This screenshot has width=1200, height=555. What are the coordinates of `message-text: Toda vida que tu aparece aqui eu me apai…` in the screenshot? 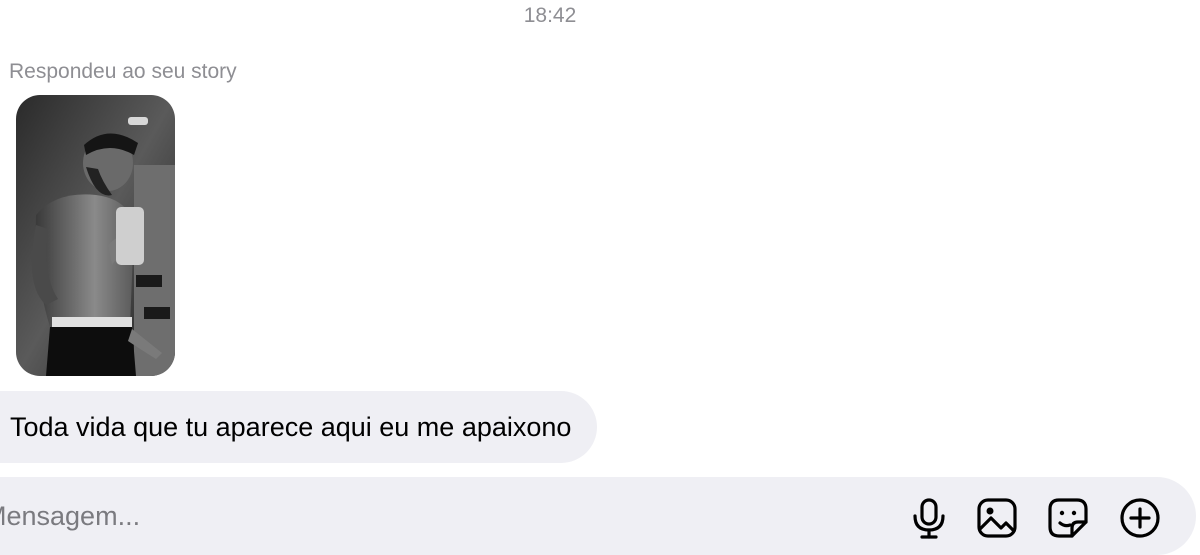 It's located at (291, 426).